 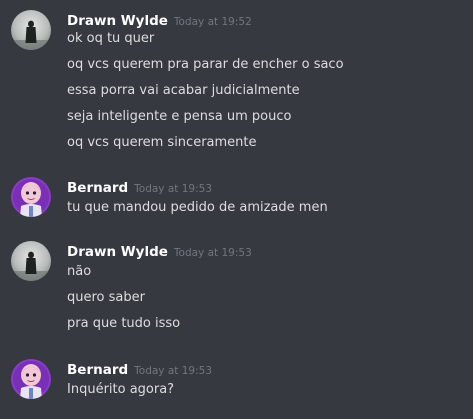 What do you see at coordinates (106, 297) in the screenshot?
I see `message-line: quero saber` at bounding box center [106, 297].